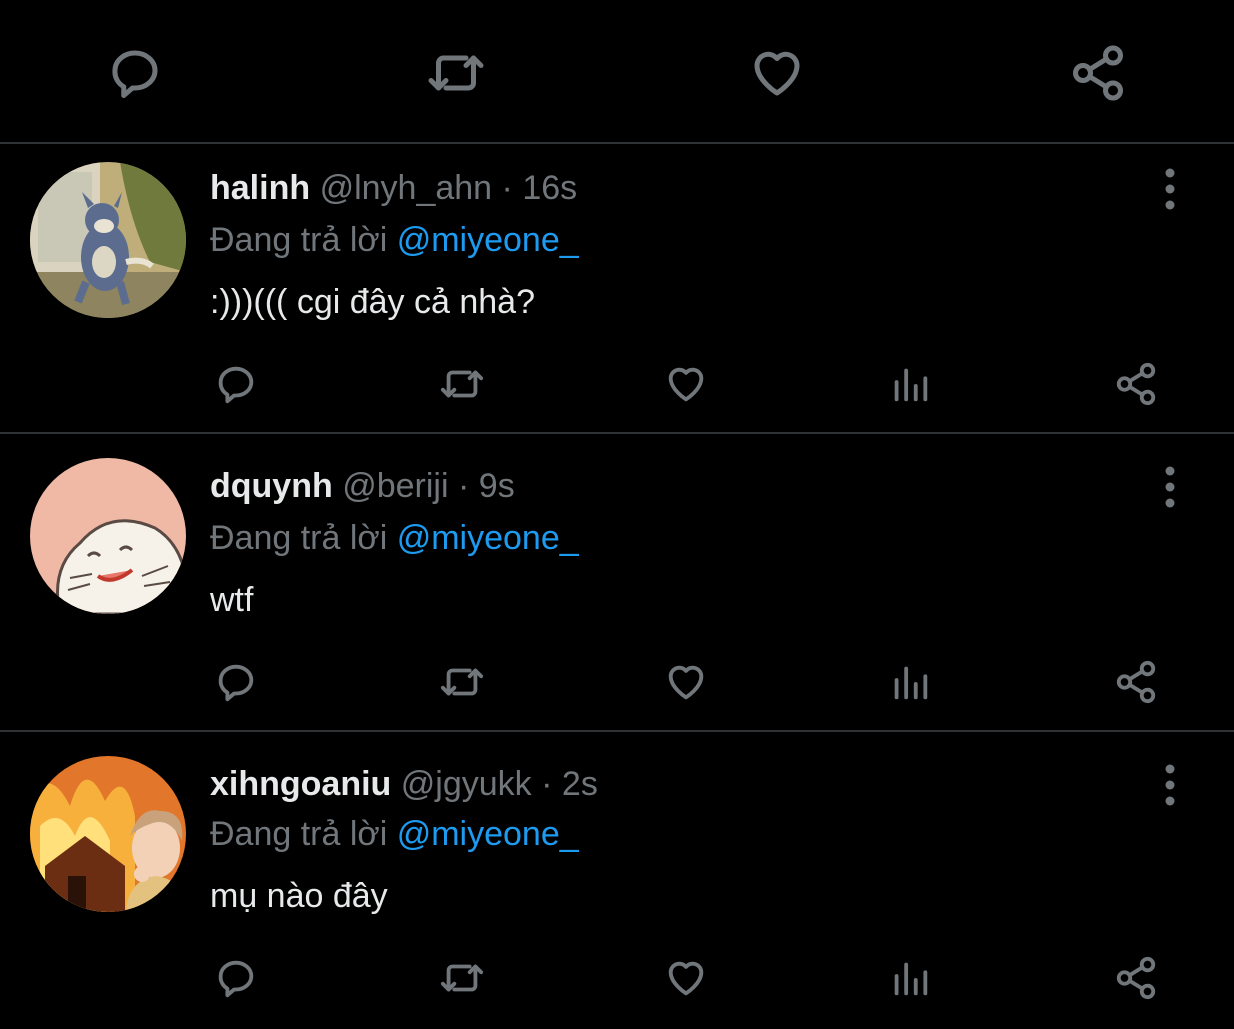  I want to click on tweet-header: xihngoaniu @jgyukk · 2s, so click(404, 784).